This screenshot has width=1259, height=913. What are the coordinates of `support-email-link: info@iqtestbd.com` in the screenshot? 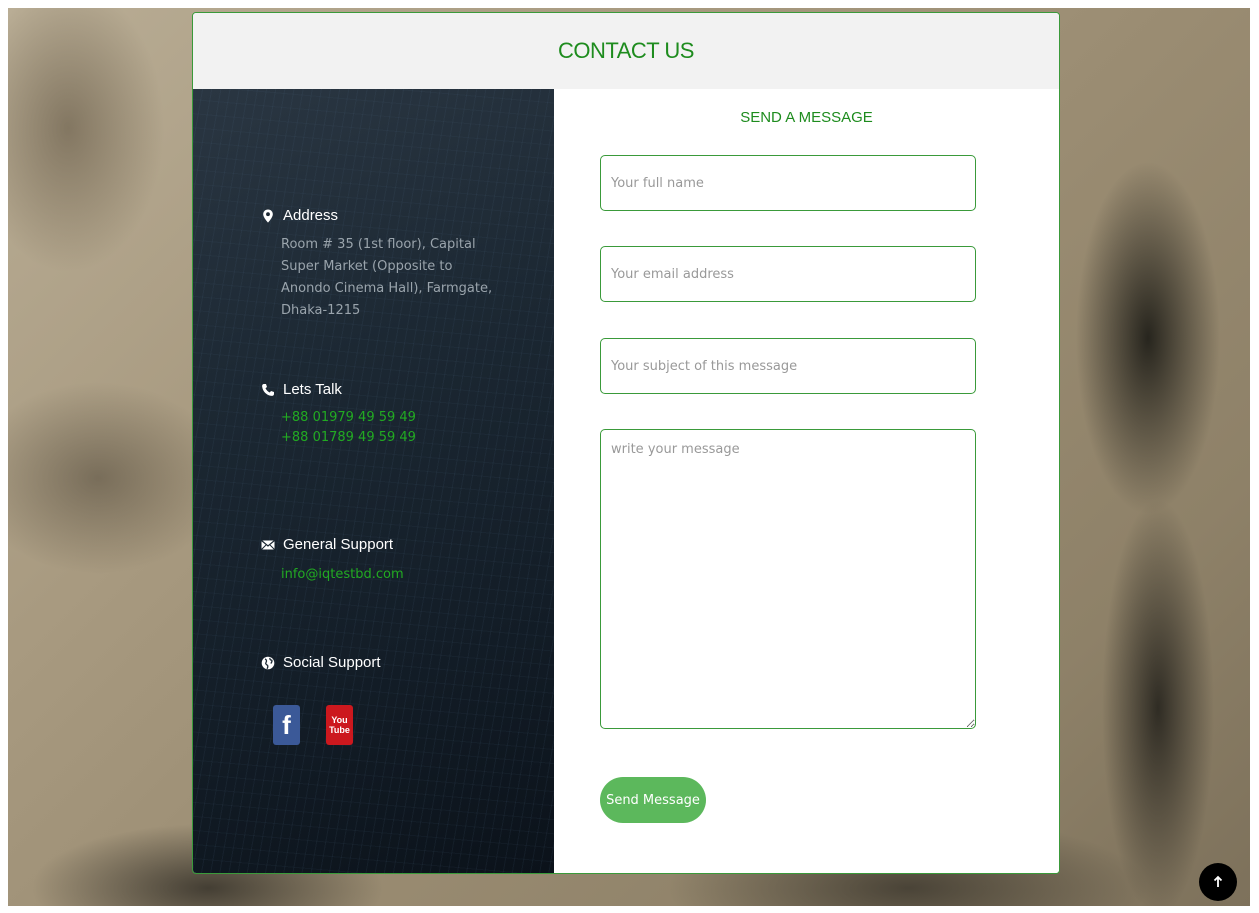 It's located at (342, 575).